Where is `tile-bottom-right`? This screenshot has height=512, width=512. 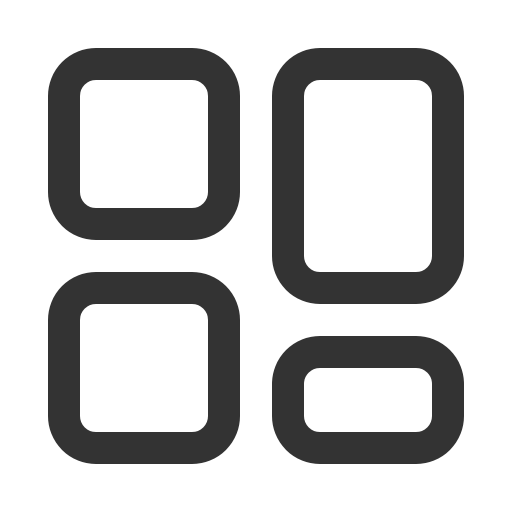
tile-bottom-right is located at coordinates (368, 400).